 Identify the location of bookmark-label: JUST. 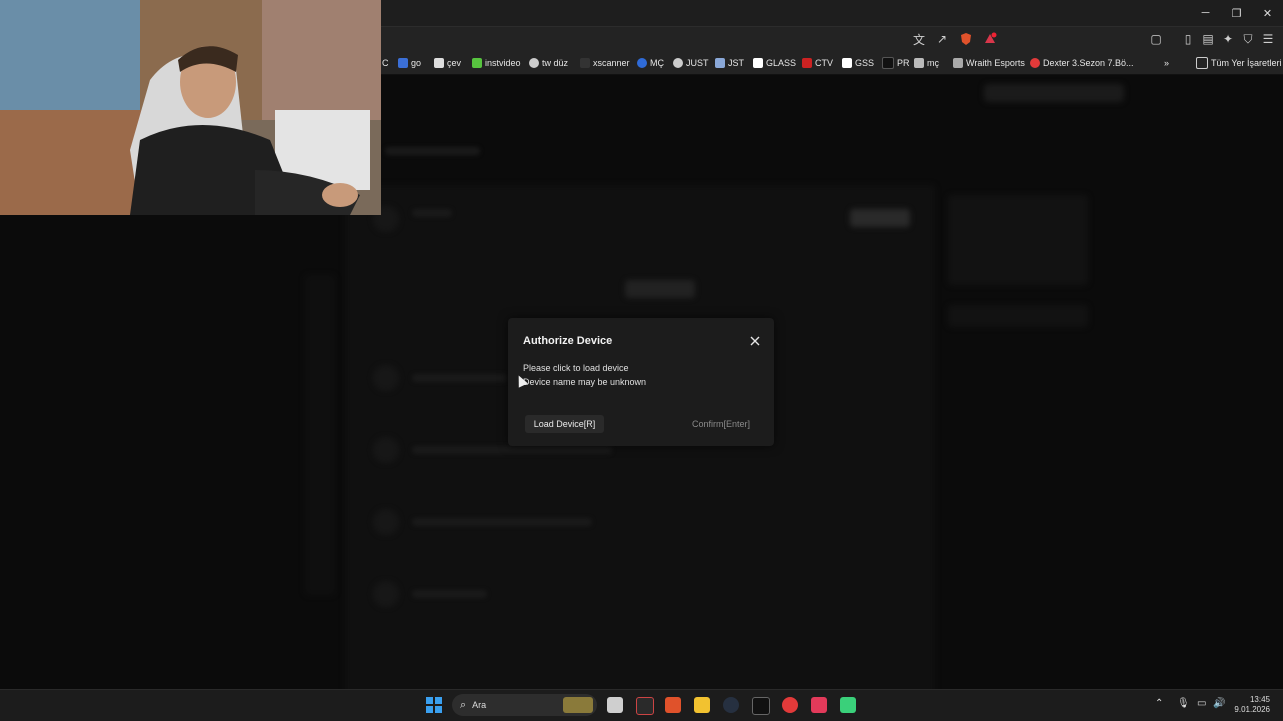
(697, 63).